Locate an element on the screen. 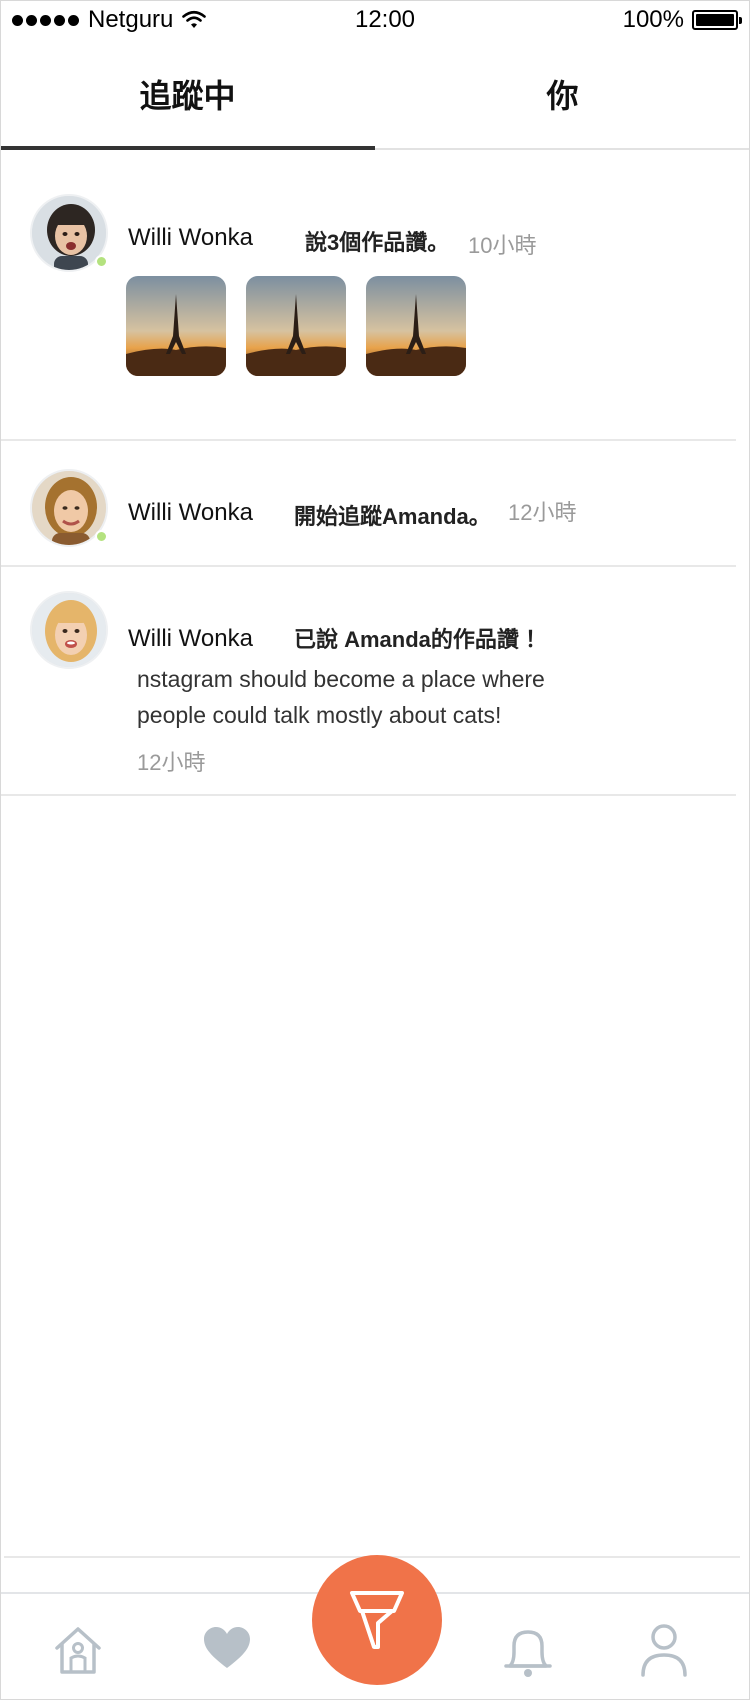 Image resolution: width=750 pixels, height=1700 pixels. filter-icon is located at coordinates (377, 1620).